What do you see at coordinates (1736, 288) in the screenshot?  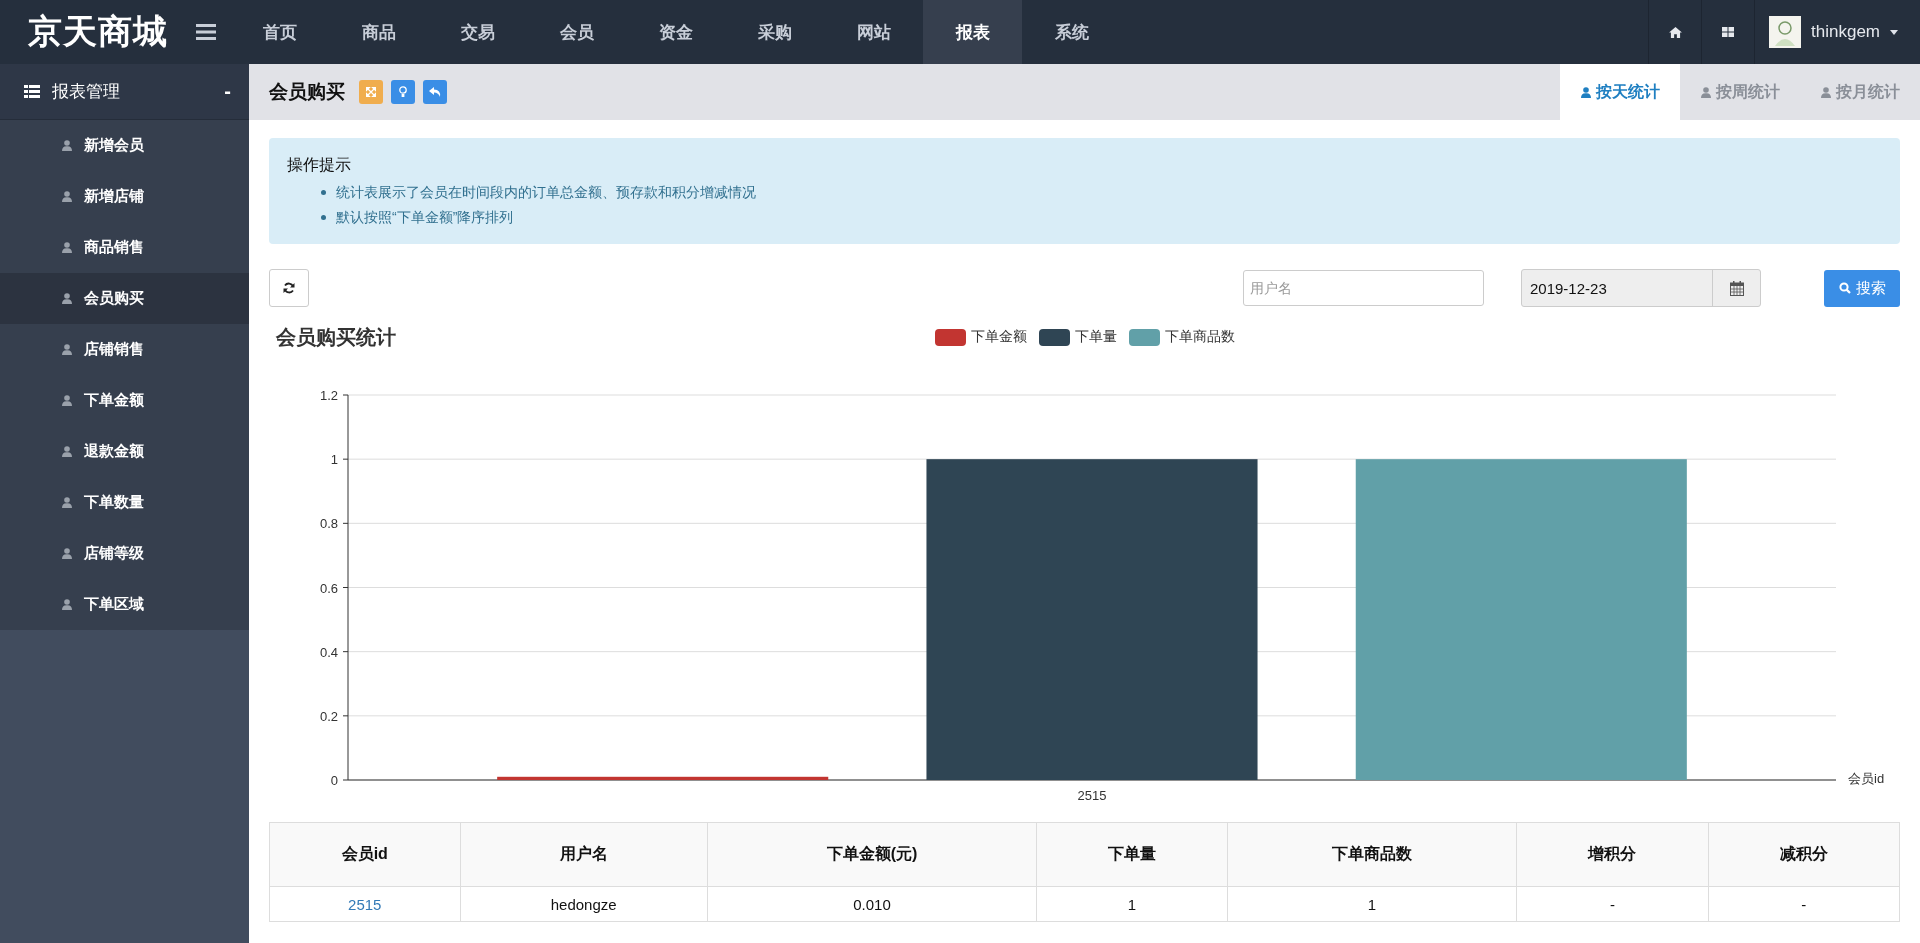 I see `calendar-icon` at bounding box center [1736, 288].